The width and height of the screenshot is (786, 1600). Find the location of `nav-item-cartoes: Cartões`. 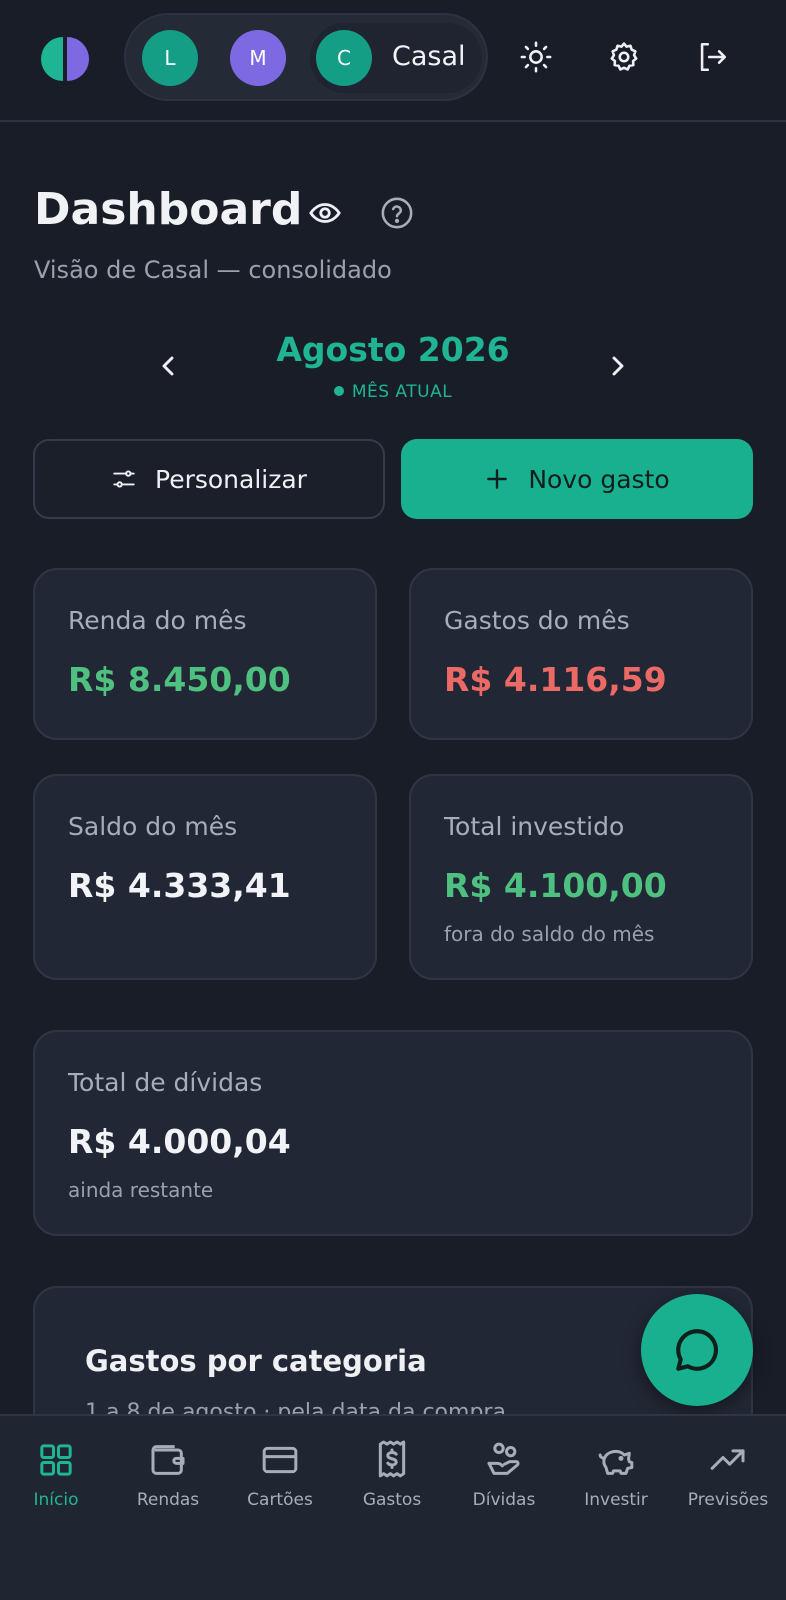

nav-item-cartoes: Cartões is located at coordinates (280, 1475).